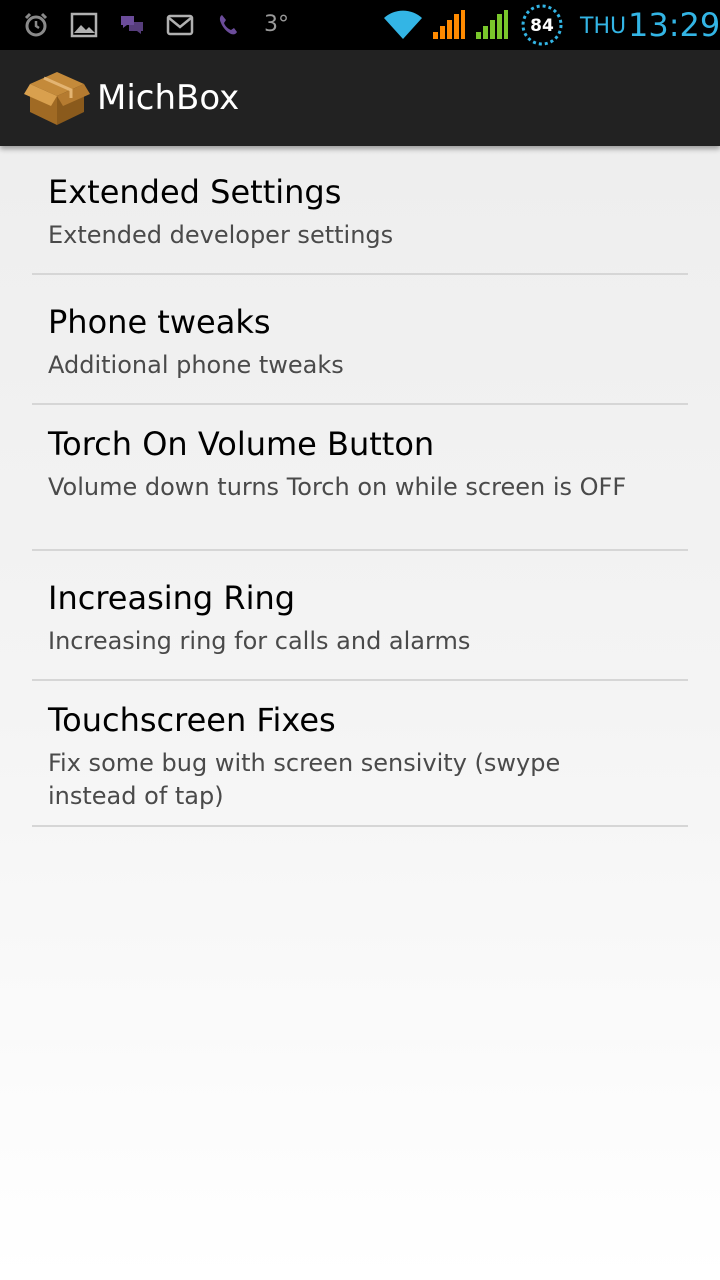  What do you see at coordinates (57, 97) in the screenshot?
I see `box-icon` at bounding box center [57, 97].